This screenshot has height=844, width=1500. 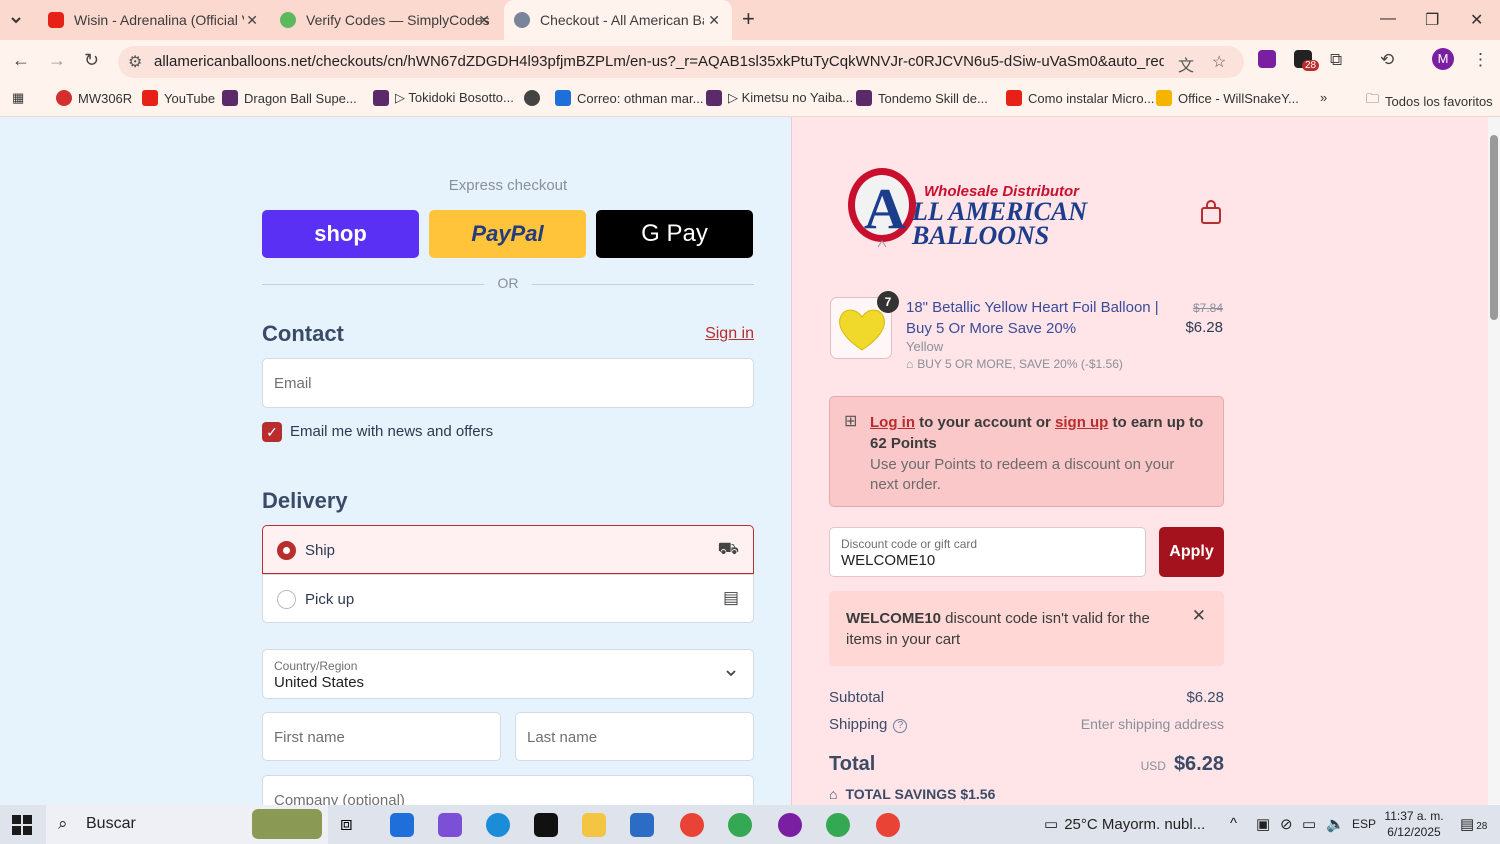 What do you see at coordinates (402, 825) in the screenshot?
I see `store-app-icon` at bounding box center [402, 825].